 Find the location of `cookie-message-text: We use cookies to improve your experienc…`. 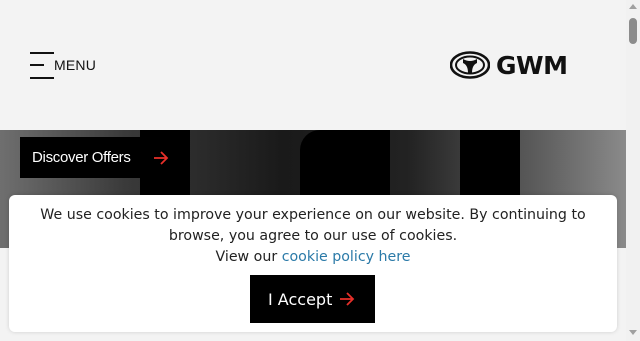

cookie-message-text: We use cookies to improve your experienc… is located at coordinates (313, 225).